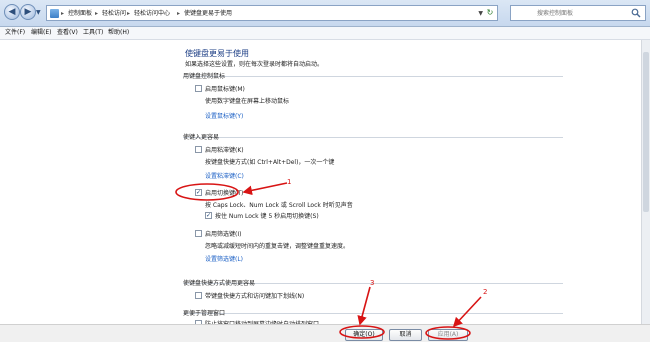 This screenshot has width=650, height=342. Describe the element at coordinates (219, 283) in the screenshot. I see `section-header-shortcuts: 使键盘快捷方式使用更容易` at that location.